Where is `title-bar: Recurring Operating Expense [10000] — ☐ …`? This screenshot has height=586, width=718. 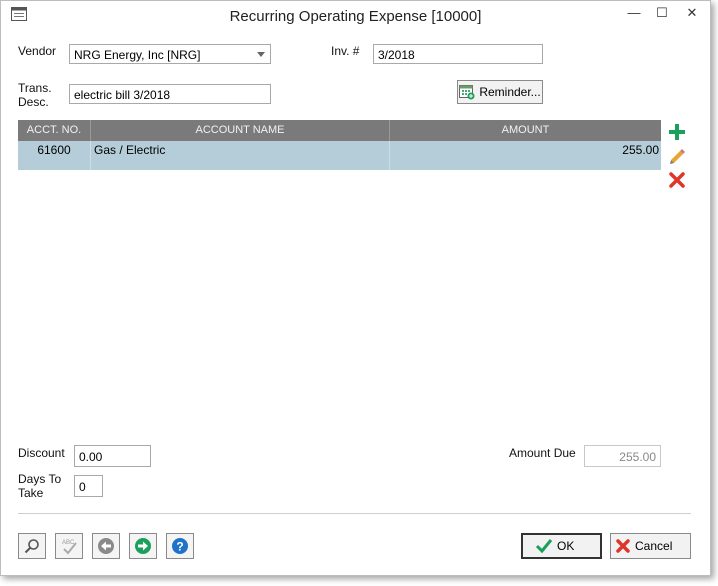
title-bar: Recurring Operating Expense [10000] — ☐ … is located at coordinates (355, 16).